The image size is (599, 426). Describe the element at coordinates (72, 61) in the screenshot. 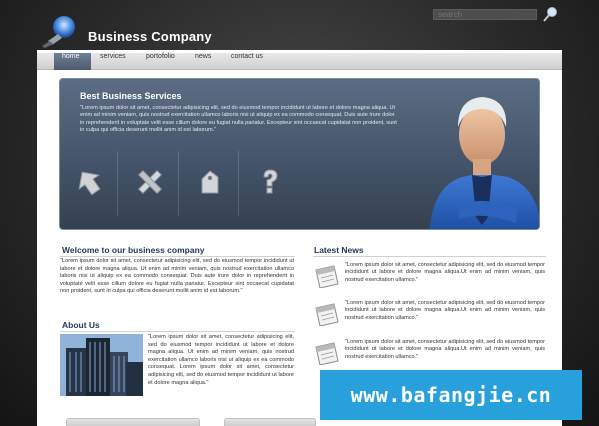

I see `nav-item-home: home` at that location.